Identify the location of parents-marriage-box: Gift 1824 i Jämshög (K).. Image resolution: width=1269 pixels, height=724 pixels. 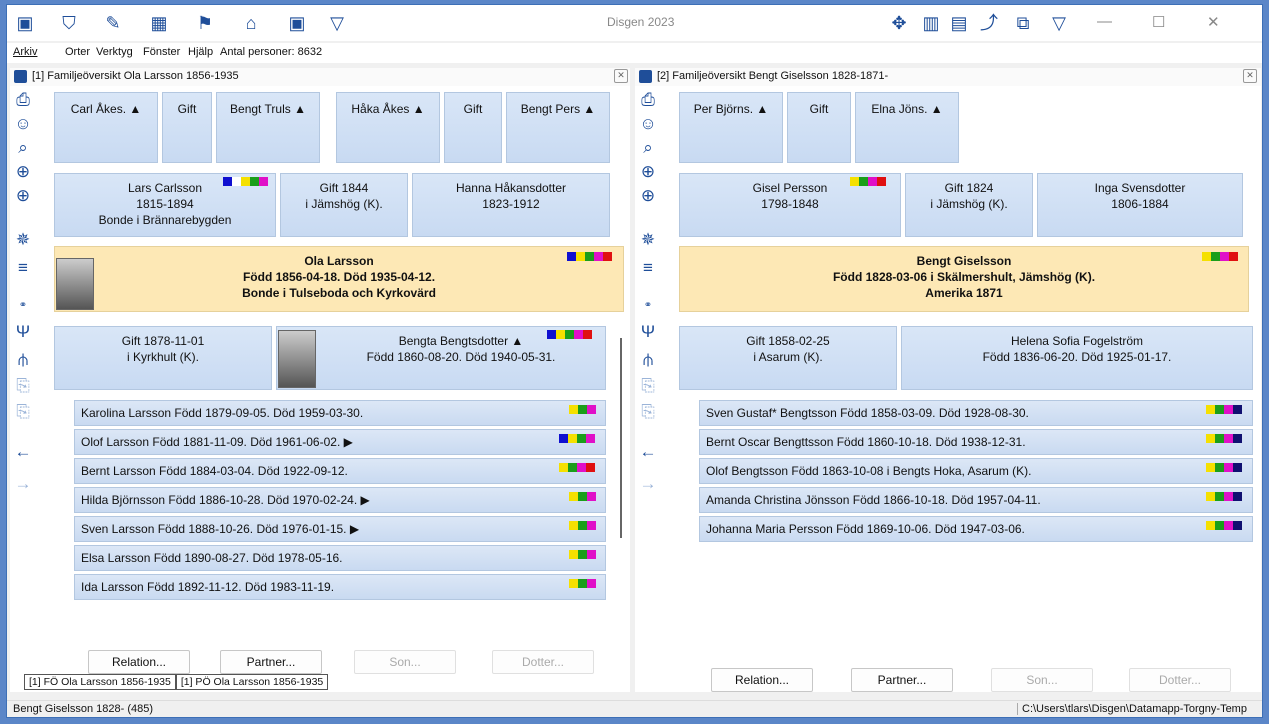
(969, 205).